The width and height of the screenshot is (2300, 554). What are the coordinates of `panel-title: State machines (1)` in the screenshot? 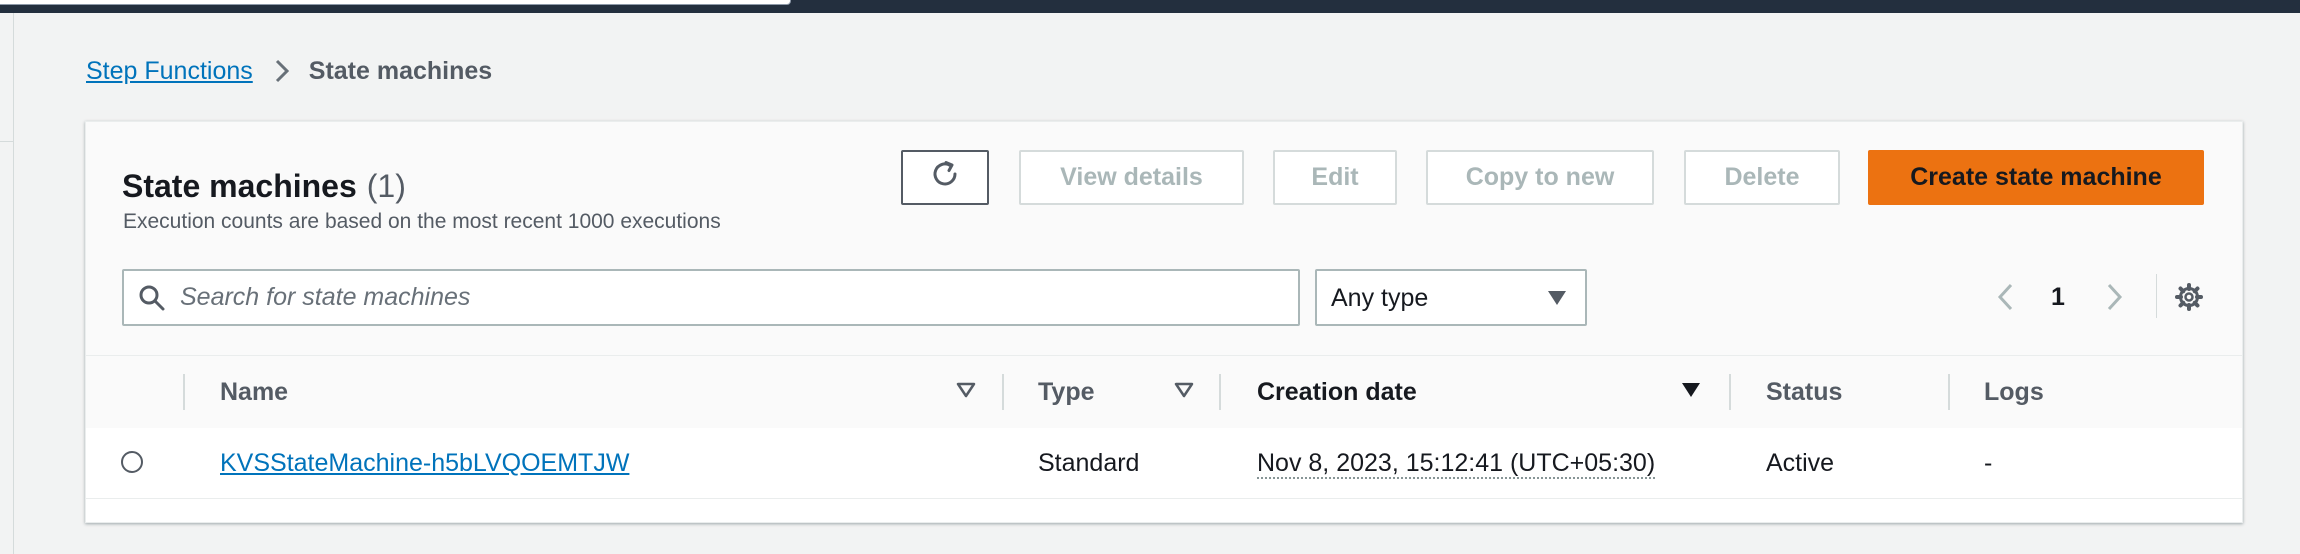 It's located at (264, 186).